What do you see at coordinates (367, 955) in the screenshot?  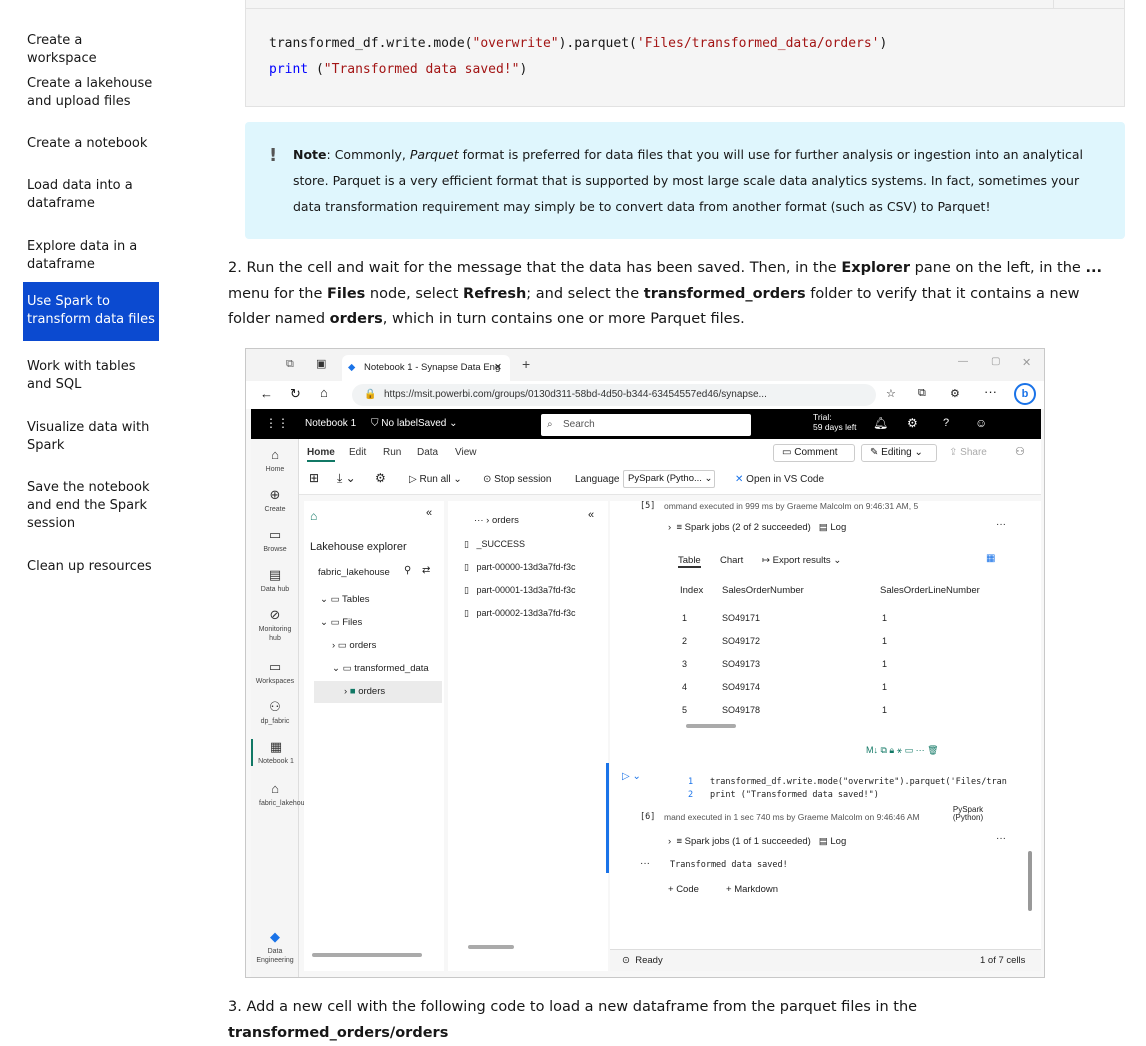 I see `explorer-scrollbar` at bounding box center [367, 955].